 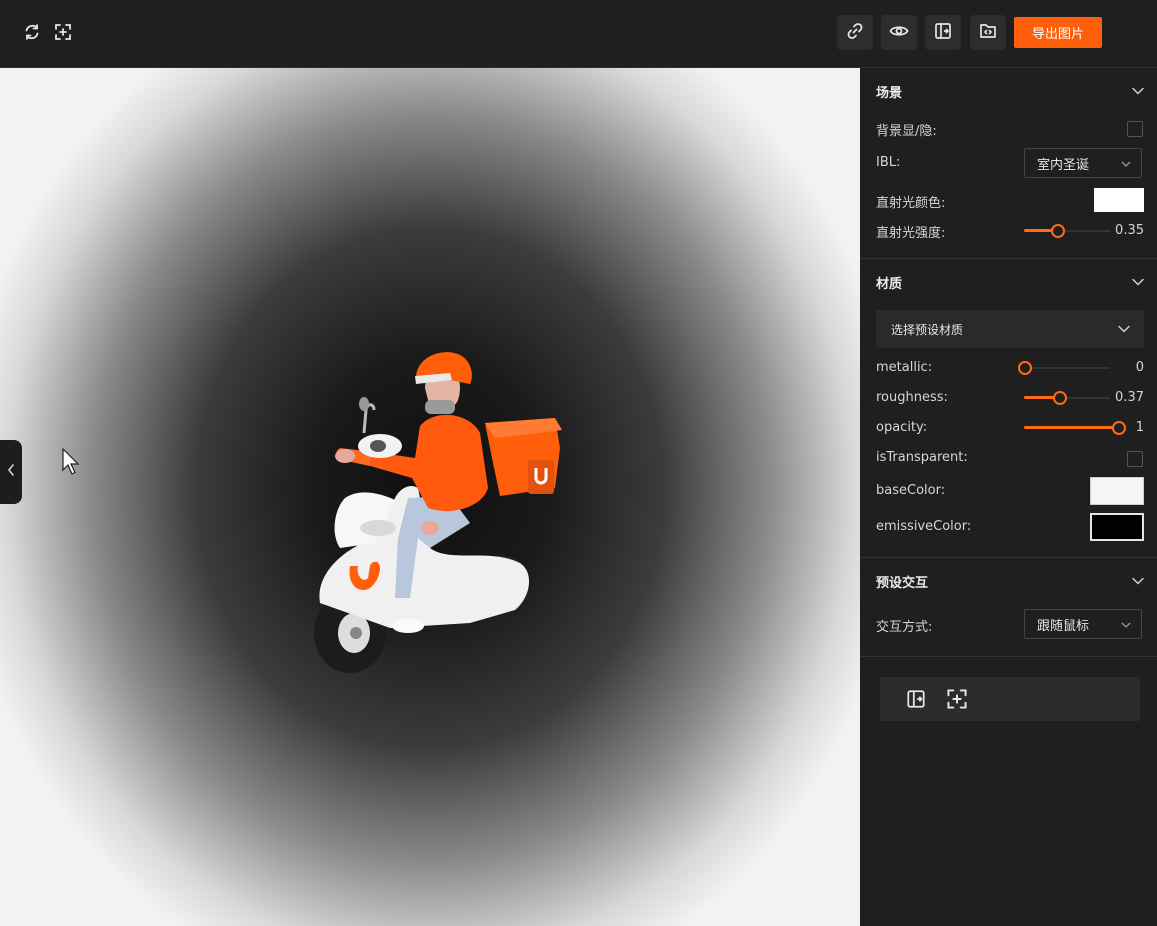 I want to click on emissive-color-swatch, so click(x=1117, y=527).